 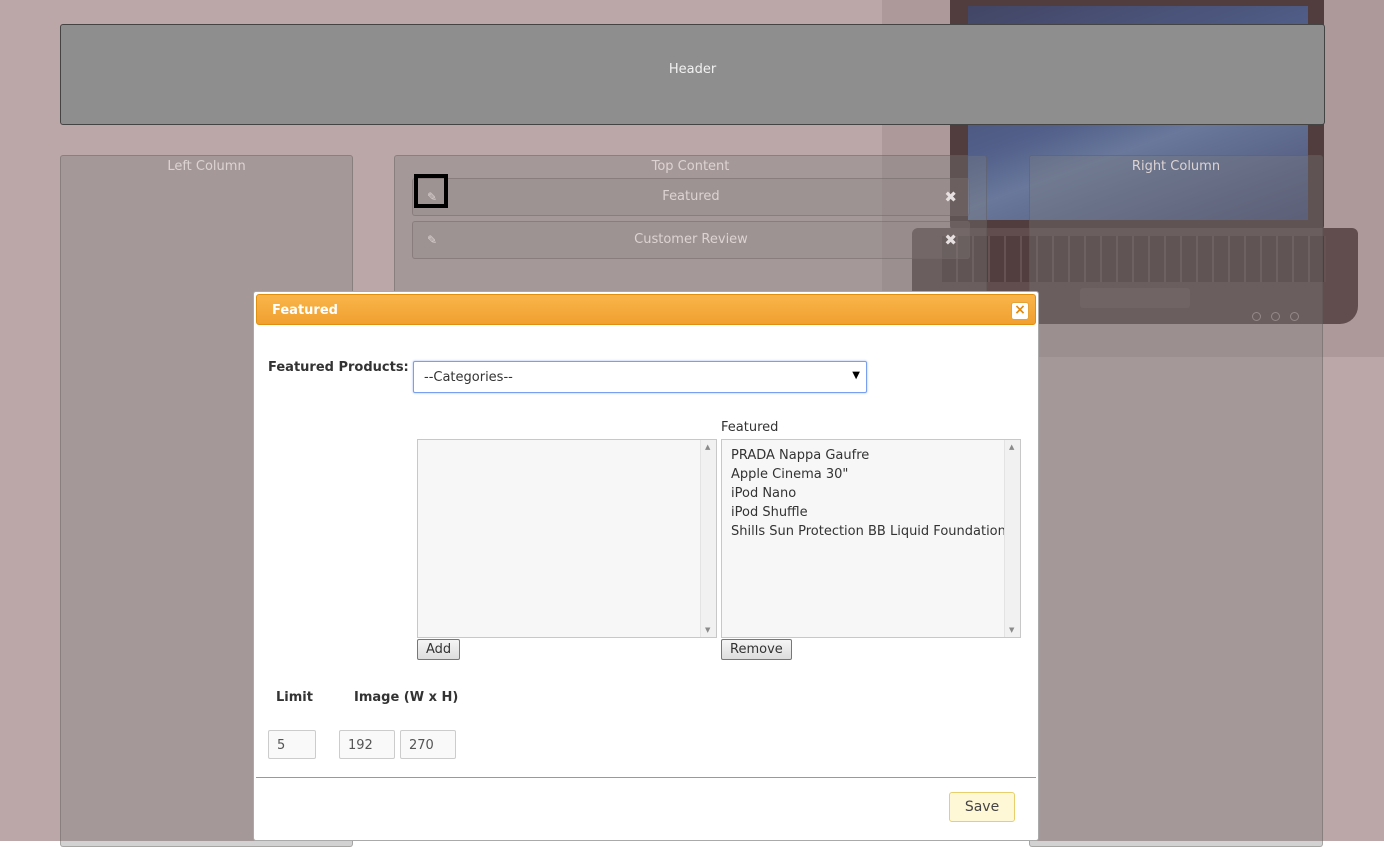 What do you see at coordinates (750, 427) in the screenshot?
I see `featured-list-caption: Featured` at bounding box center [750, 427].